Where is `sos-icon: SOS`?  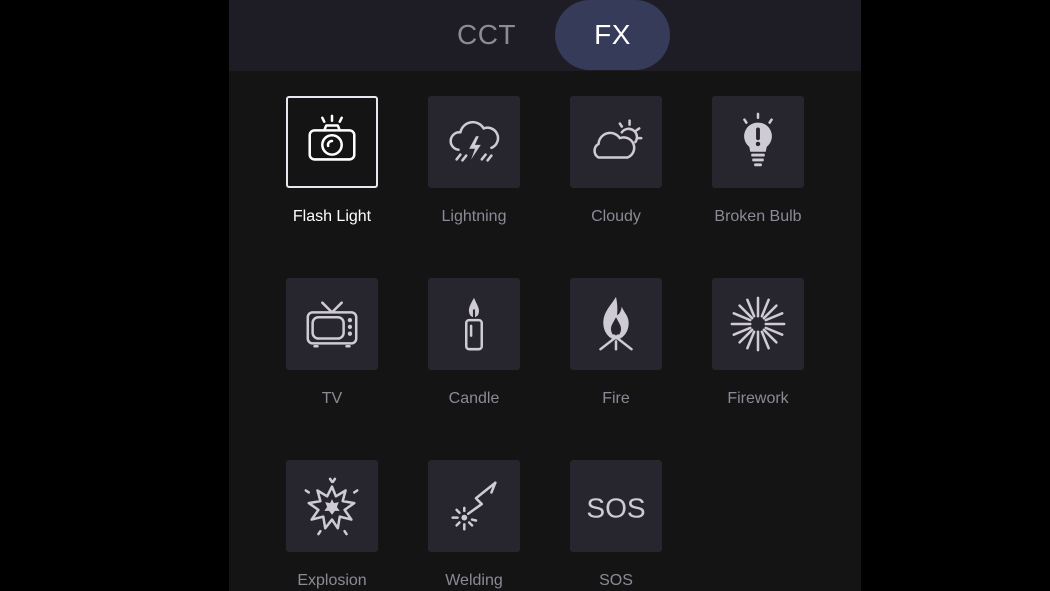
sos-icon: SOS is located at coordinates (615, 508).